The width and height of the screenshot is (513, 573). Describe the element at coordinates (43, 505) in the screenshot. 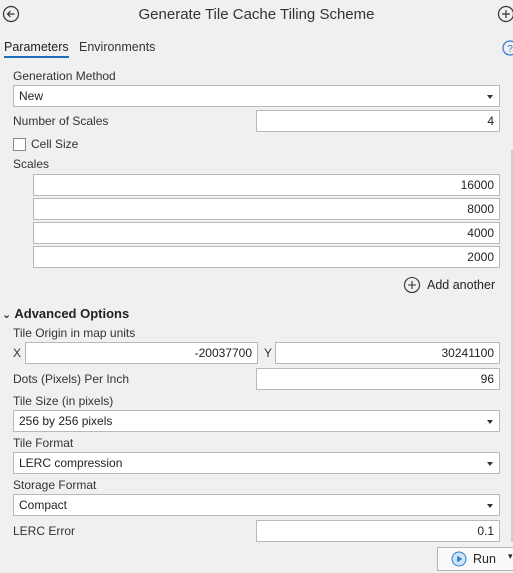

I see `storage-format-value: Compact` at that location.